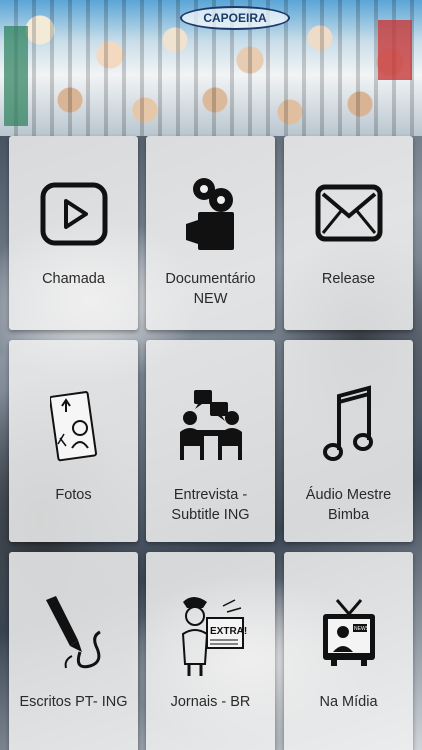  Describe the element at coordinates (211, 638) in the screenshot. I see `newspaper-boy-icon: EXTRA!` at that location.